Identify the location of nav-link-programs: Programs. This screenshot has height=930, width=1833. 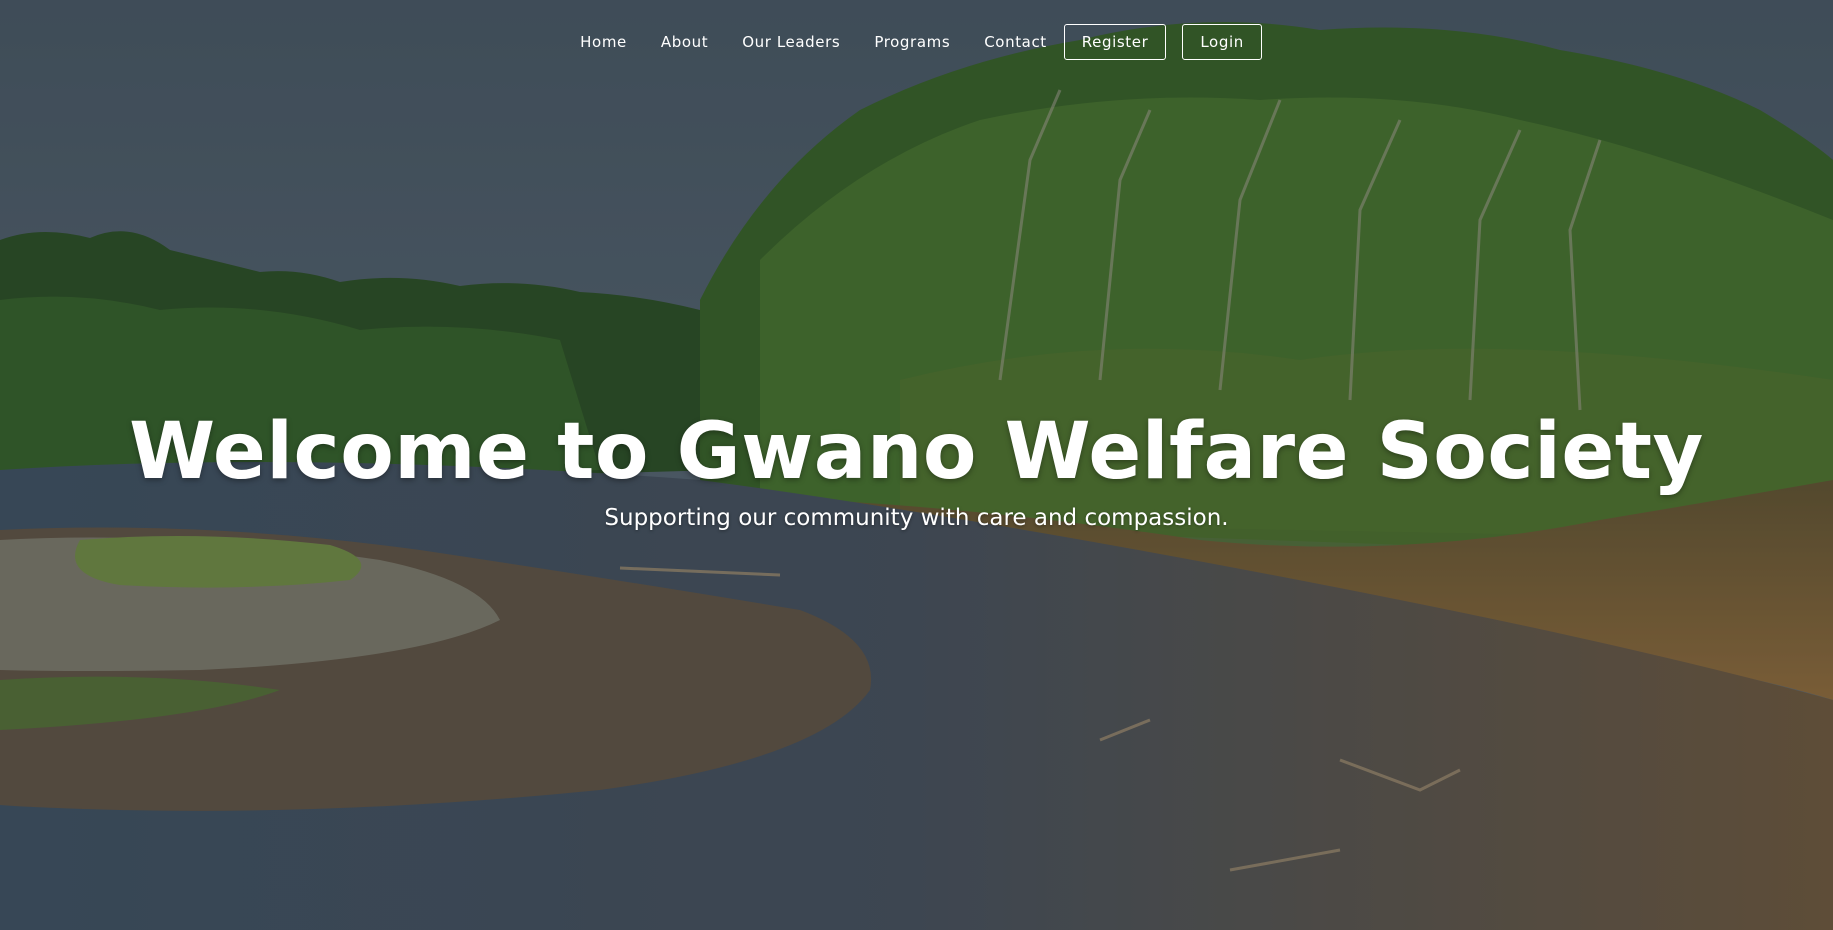
(912, 42).